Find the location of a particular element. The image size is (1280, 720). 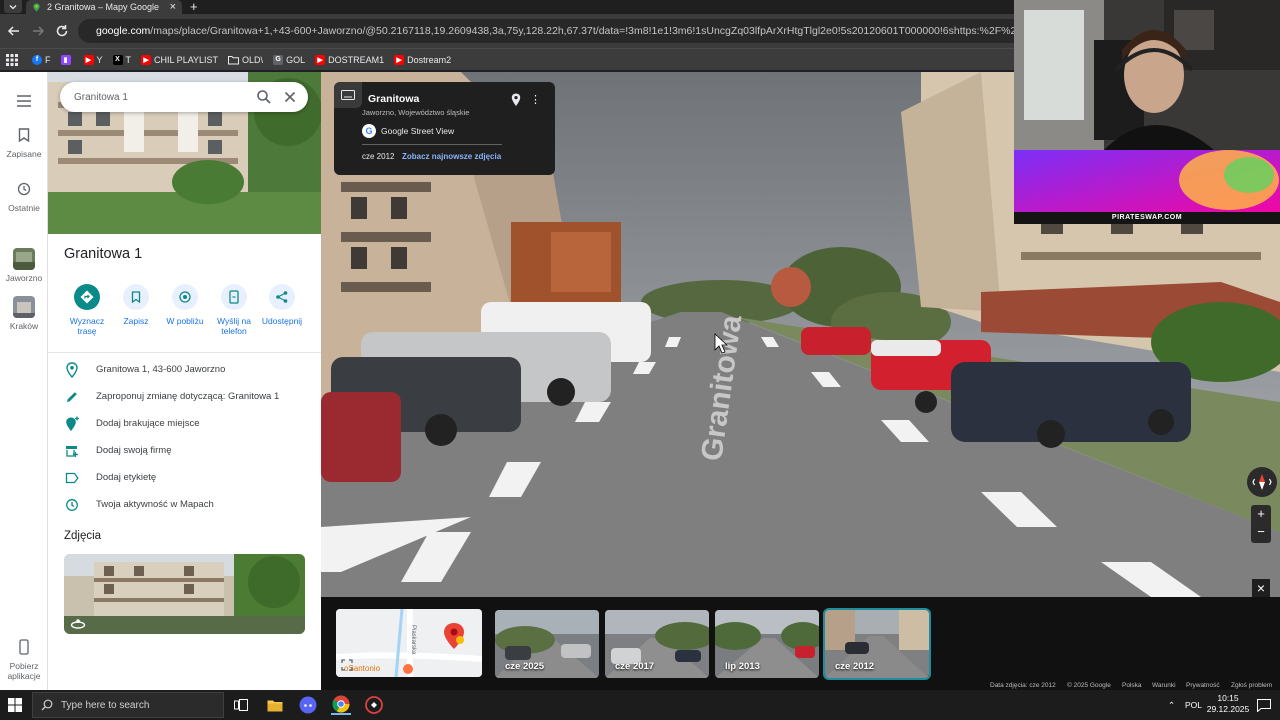

report-problem-link: Zgłoś problem is located at coordinates (1251, 685).